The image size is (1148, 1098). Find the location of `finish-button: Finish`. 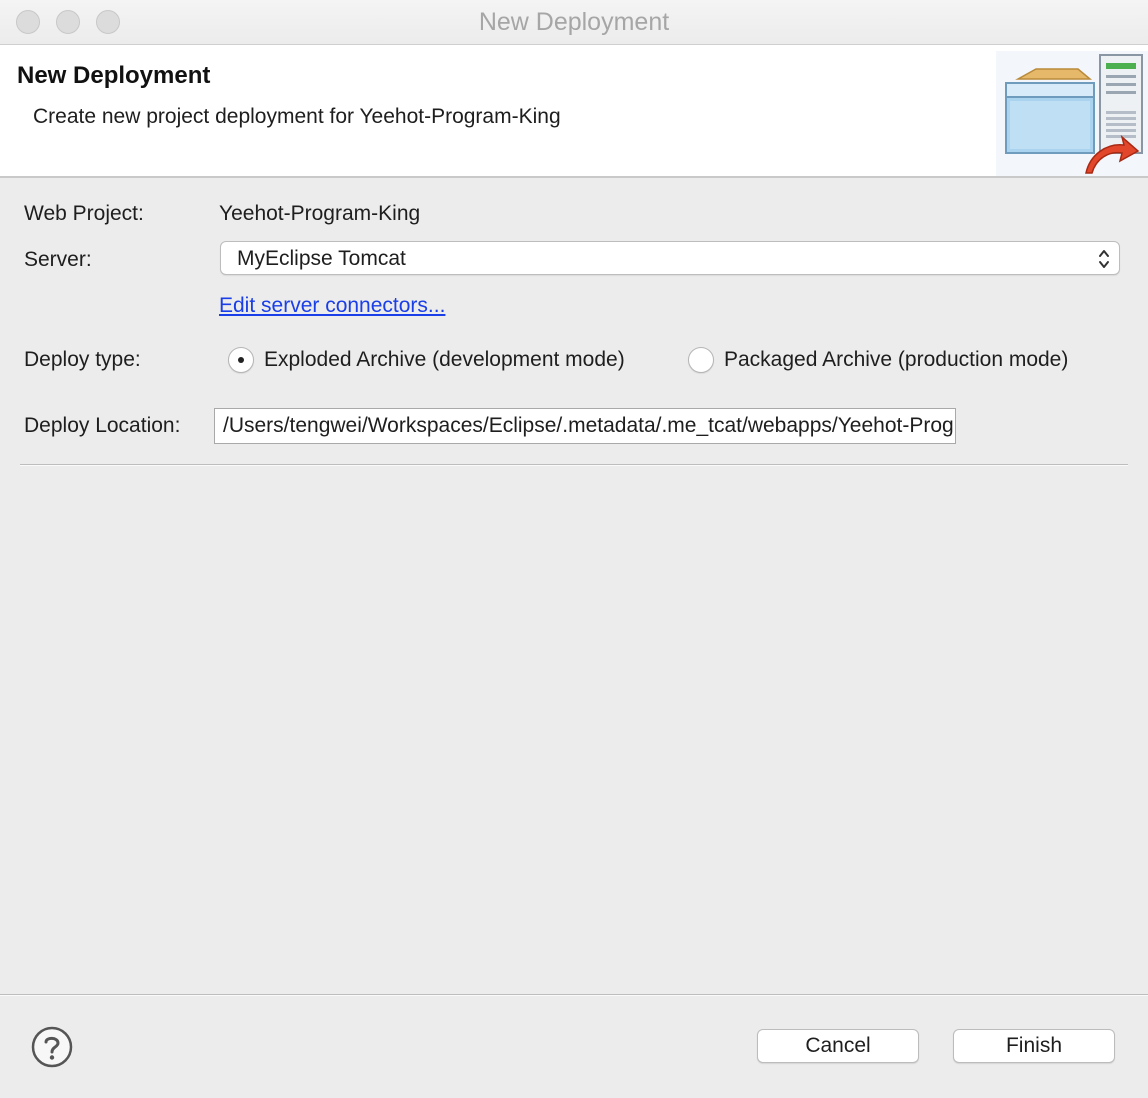

finish-button: Finish is located at coordinates (1034, 1046).